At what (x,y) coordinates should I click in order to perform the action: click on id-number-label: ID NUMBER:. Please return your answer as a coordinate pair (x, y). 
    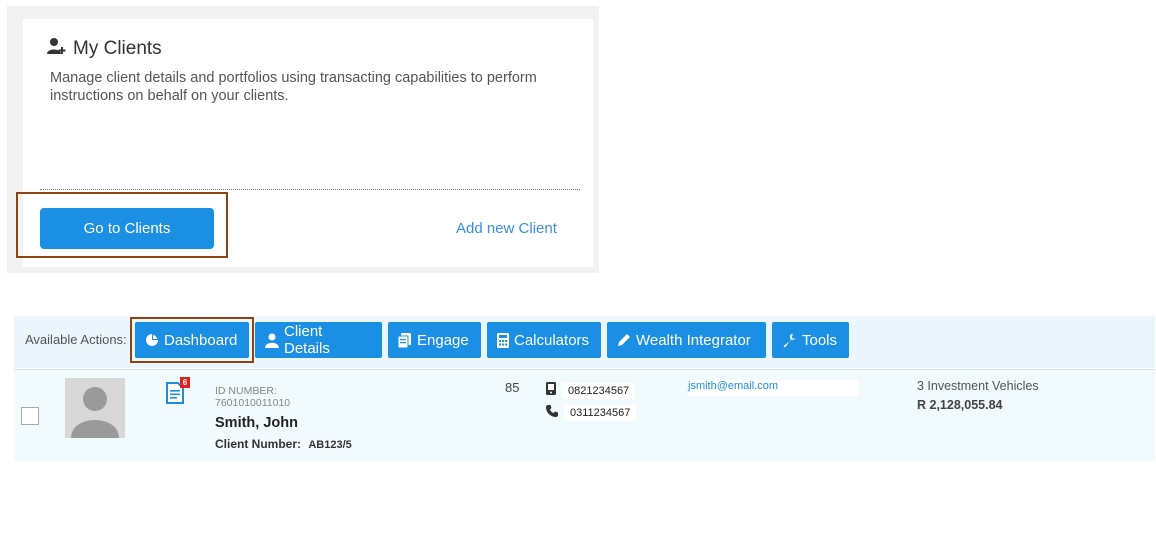
    Looking at the image, I should click on (246, 391).